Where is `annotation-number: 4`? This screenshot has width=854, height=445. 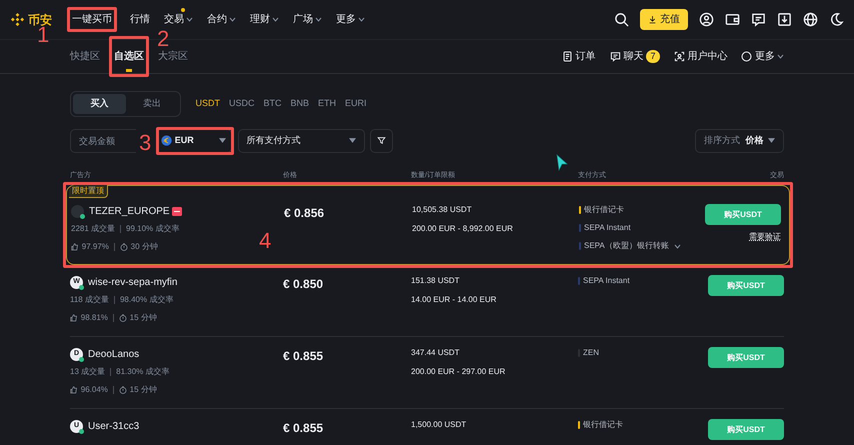
annotation-number: 4 is located at coordinates (265, 241).